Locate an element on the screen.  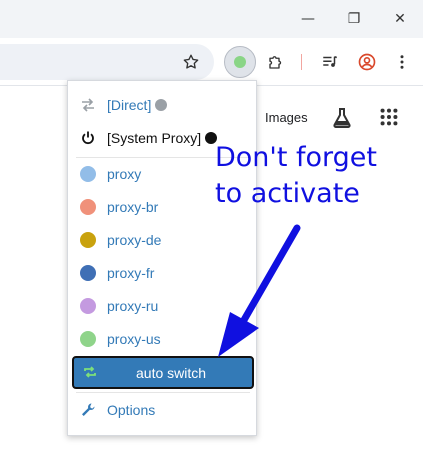
profile-icon is located at coordinates (367, 62).